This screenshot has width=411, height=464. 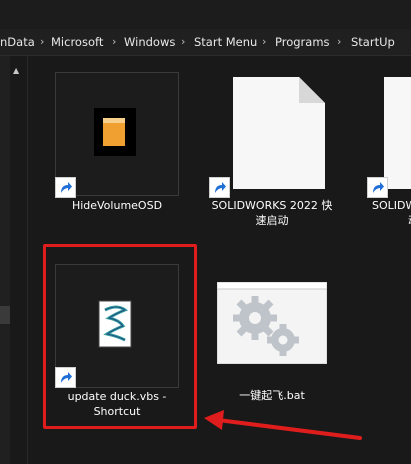 What do you see at coordinates (302, 42) in the screenshot?
I see `breadcrumb-item-programs: Programs` at bounding box center [302, 42].